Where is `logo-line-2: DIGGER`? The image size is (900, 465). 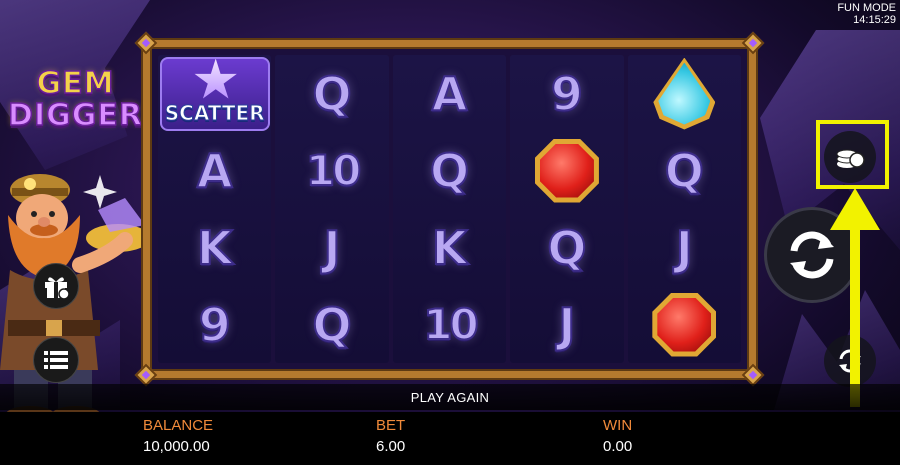 logo-line-2: DIGGER is located at coordinates (75, 115).